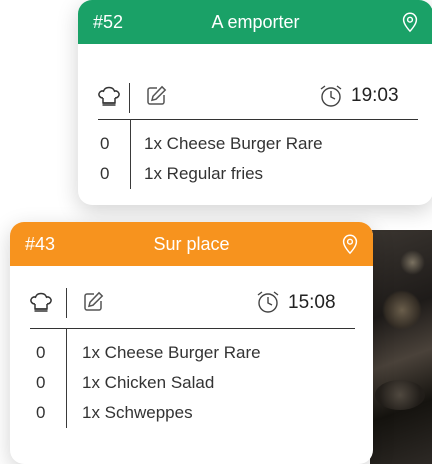 This screenshot has height=464, width=432. I want to click on order-item: 1x Schweppes, so click(137, 413).